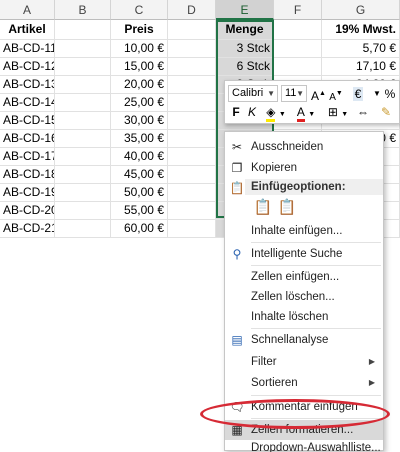 The height and width of the screenshot is (452, 400). I want to click on header-preis: Preis, so click(139, 30).